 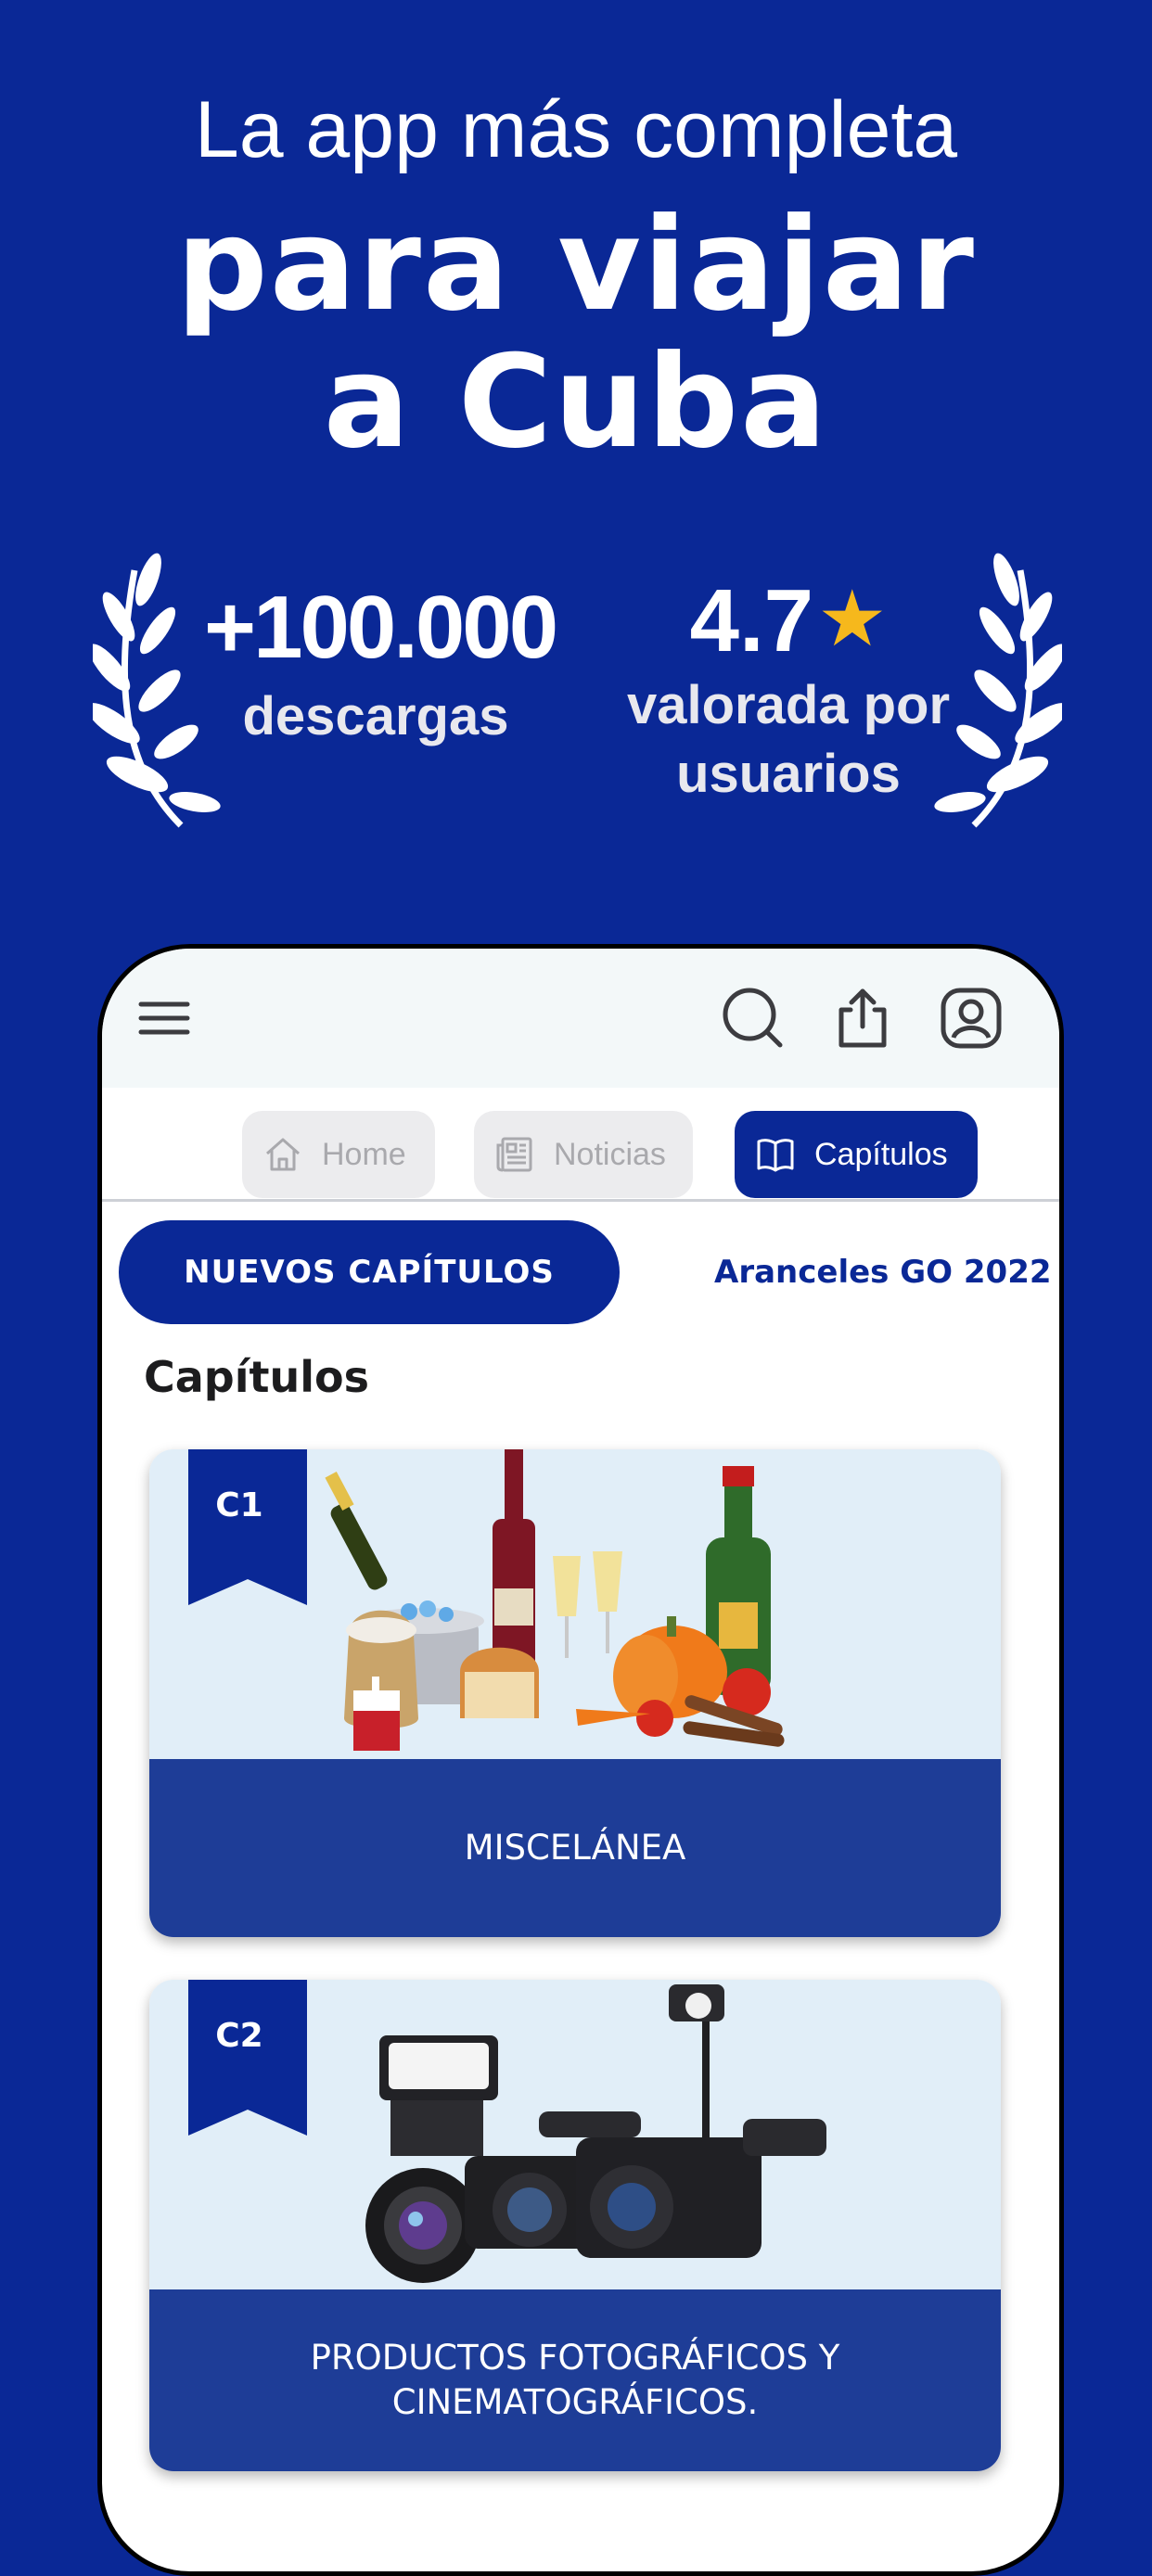 I want to click on star-icon: ★, so click(x=852, y=618).